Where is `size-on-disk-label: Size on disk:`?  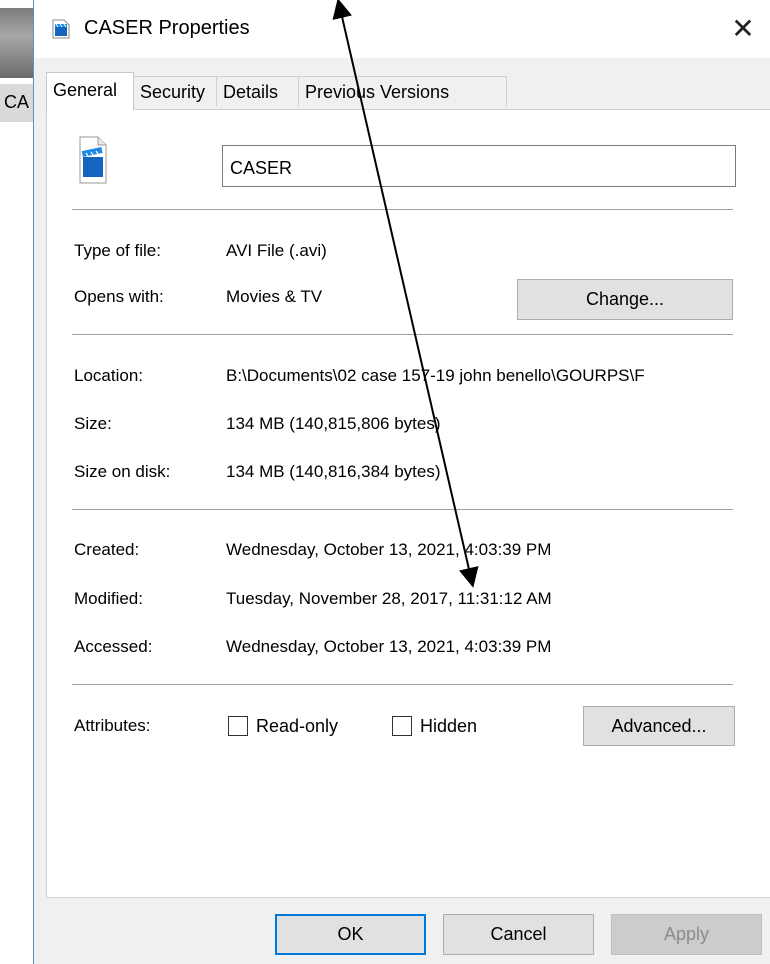 size-on-disk-label: Size on disk: is located at coordinates (122, 471).